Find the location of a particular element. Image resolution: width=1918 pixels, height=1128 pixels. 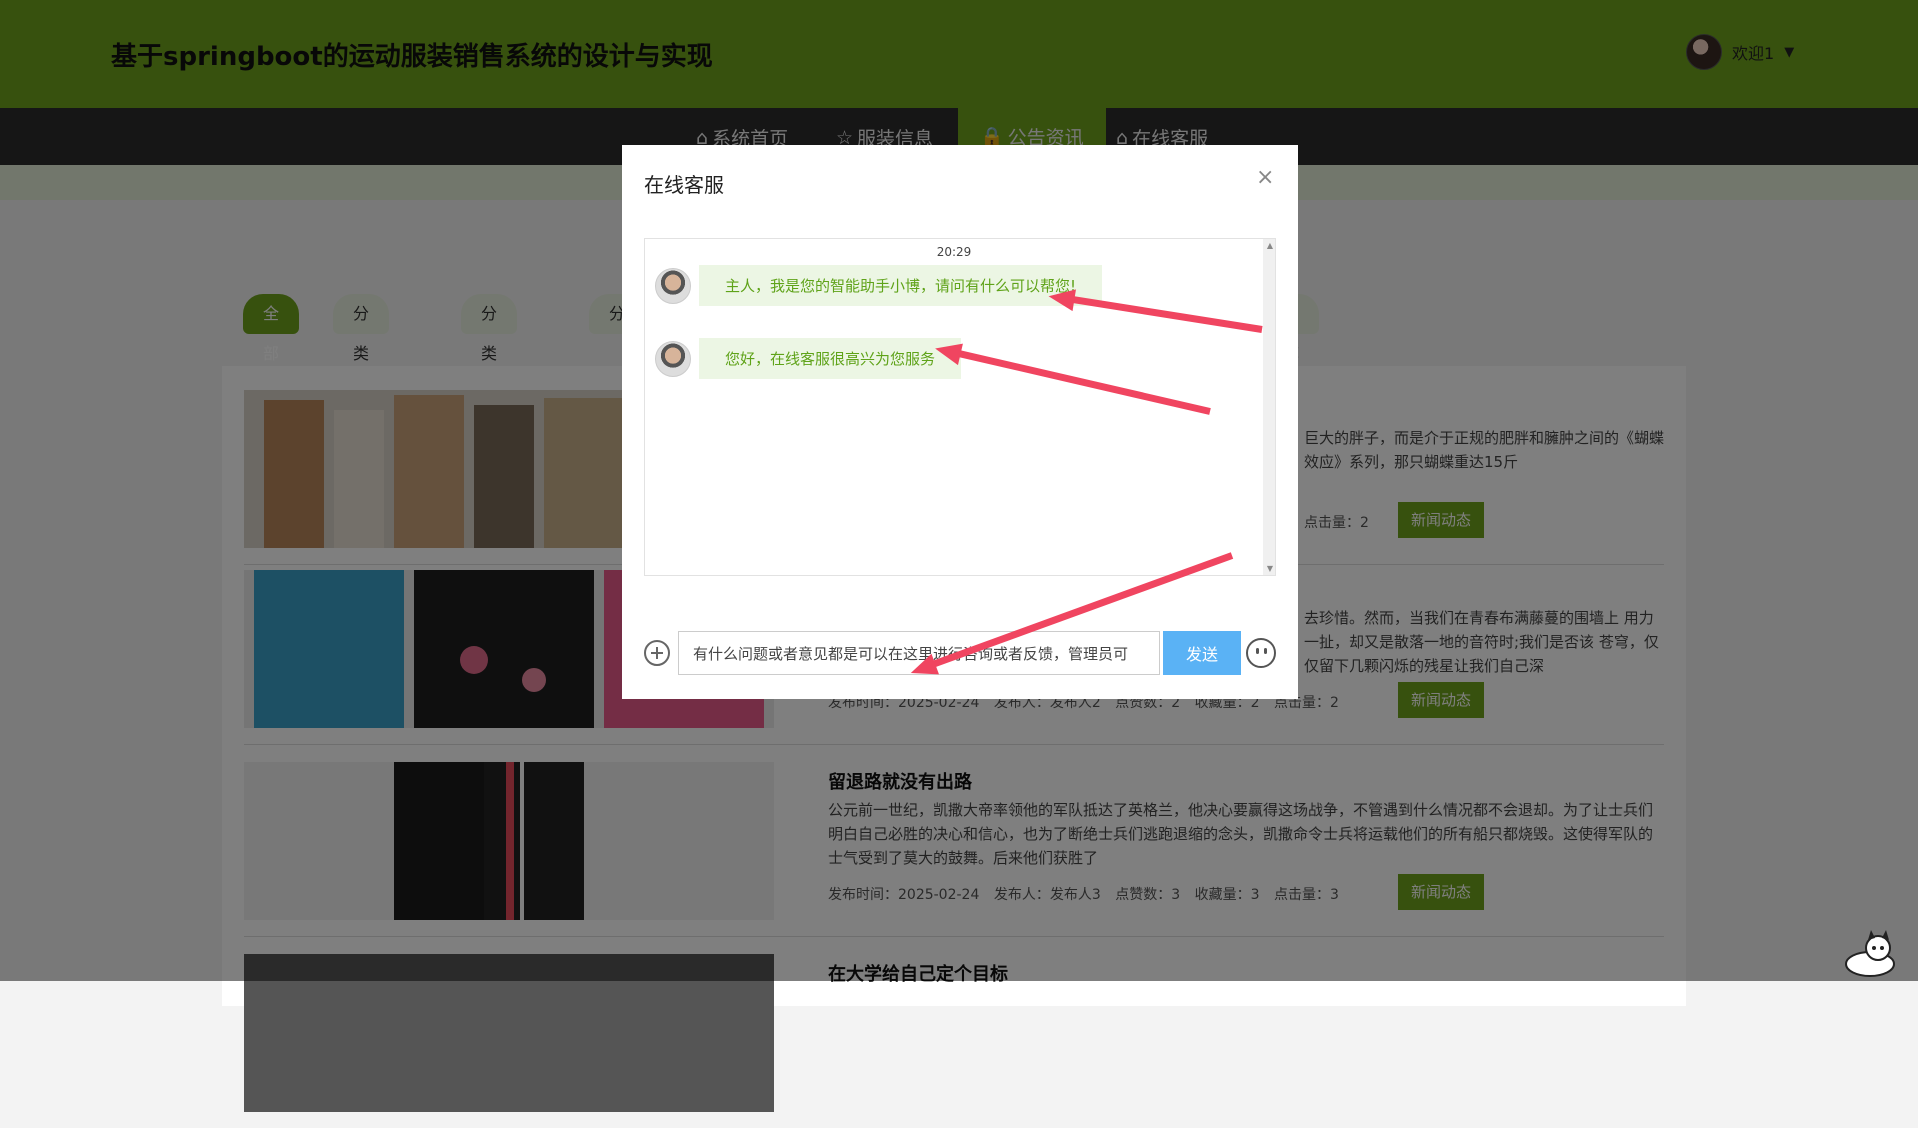

scroll-up-icon: ▲ is located at coordinates (1270, 245).